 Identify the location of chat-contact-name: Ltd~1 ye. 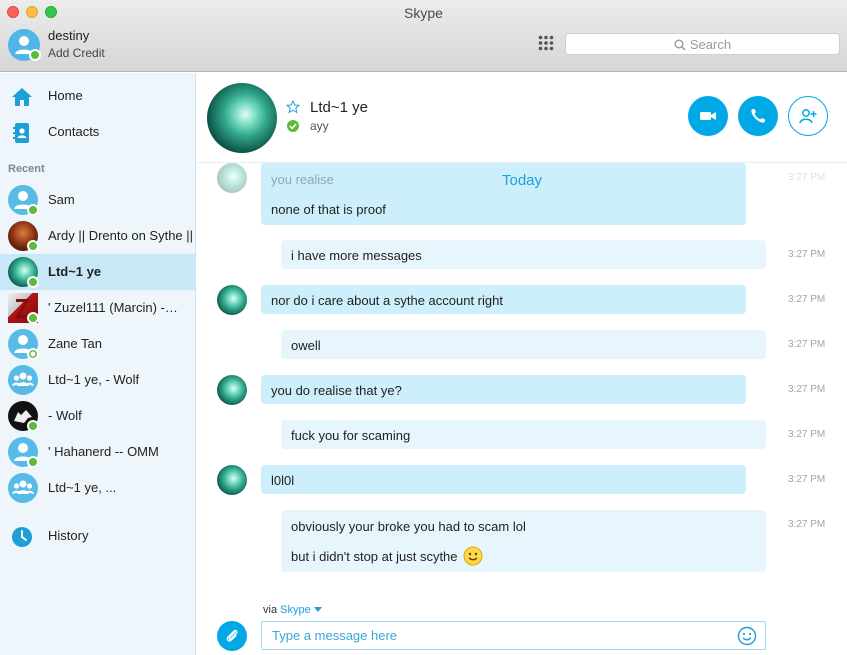
(339, 107).